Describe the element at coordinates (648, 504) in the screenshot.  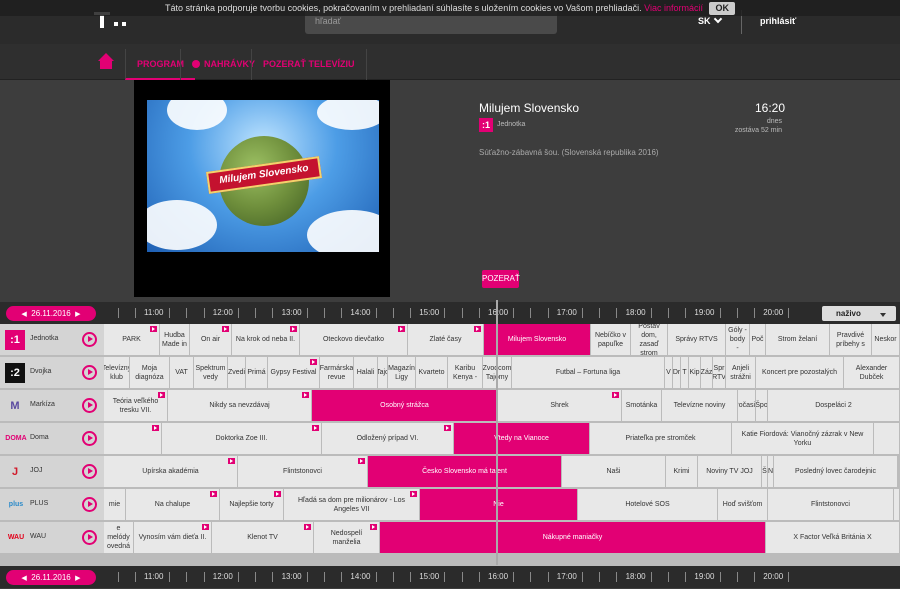
I see `program-cell: Hotelové SOS` at that location.